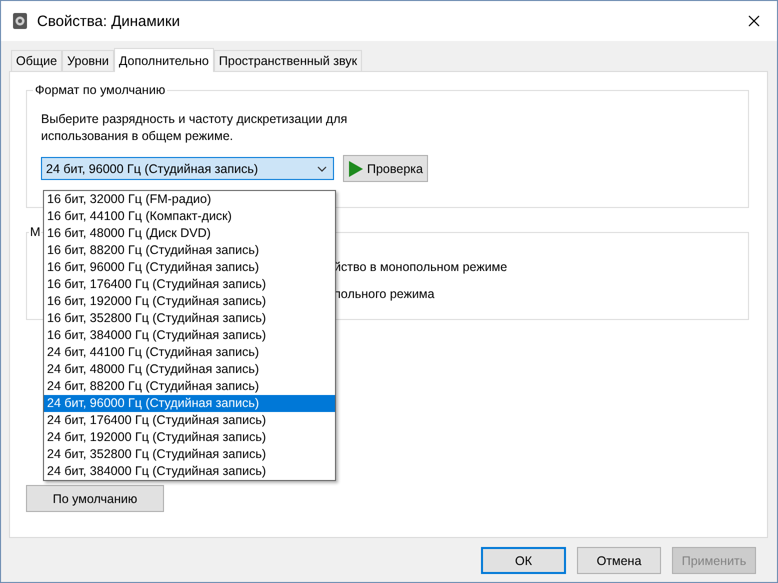 This screenshot has height=583, width=778. Describe the element at coordinates (356, 169) in the screenshot. I see `play-icon` at that location.